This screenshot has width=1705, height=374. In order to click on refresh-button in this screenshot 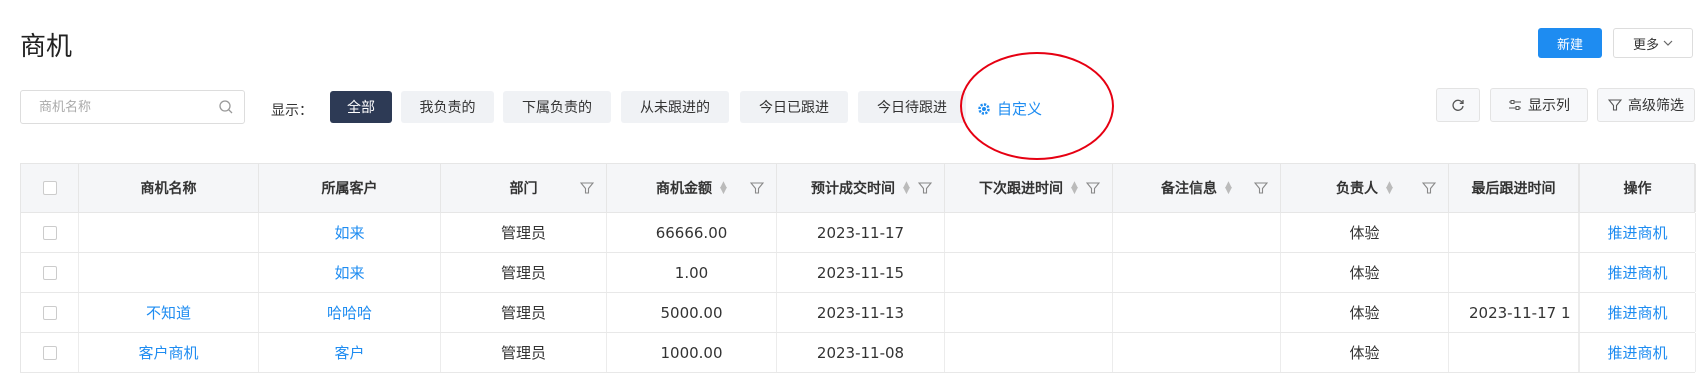, I will do `click(1458, 105)`.